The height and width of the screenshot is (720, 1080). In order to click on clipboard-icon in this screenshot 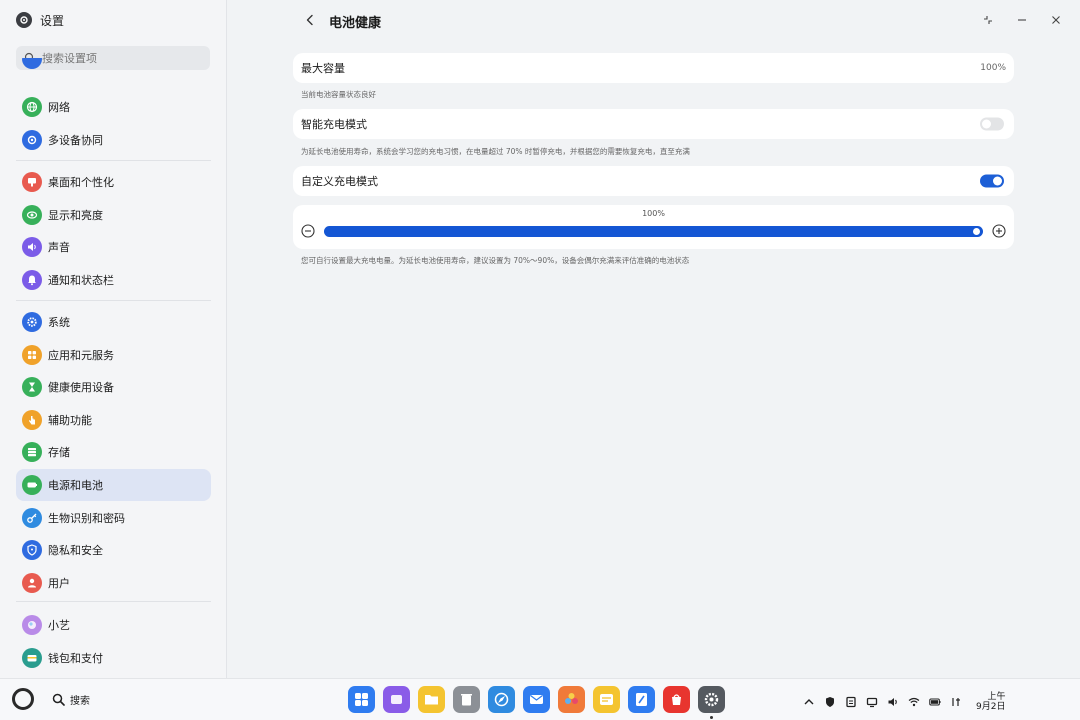, I will do `click(851, 702)`.